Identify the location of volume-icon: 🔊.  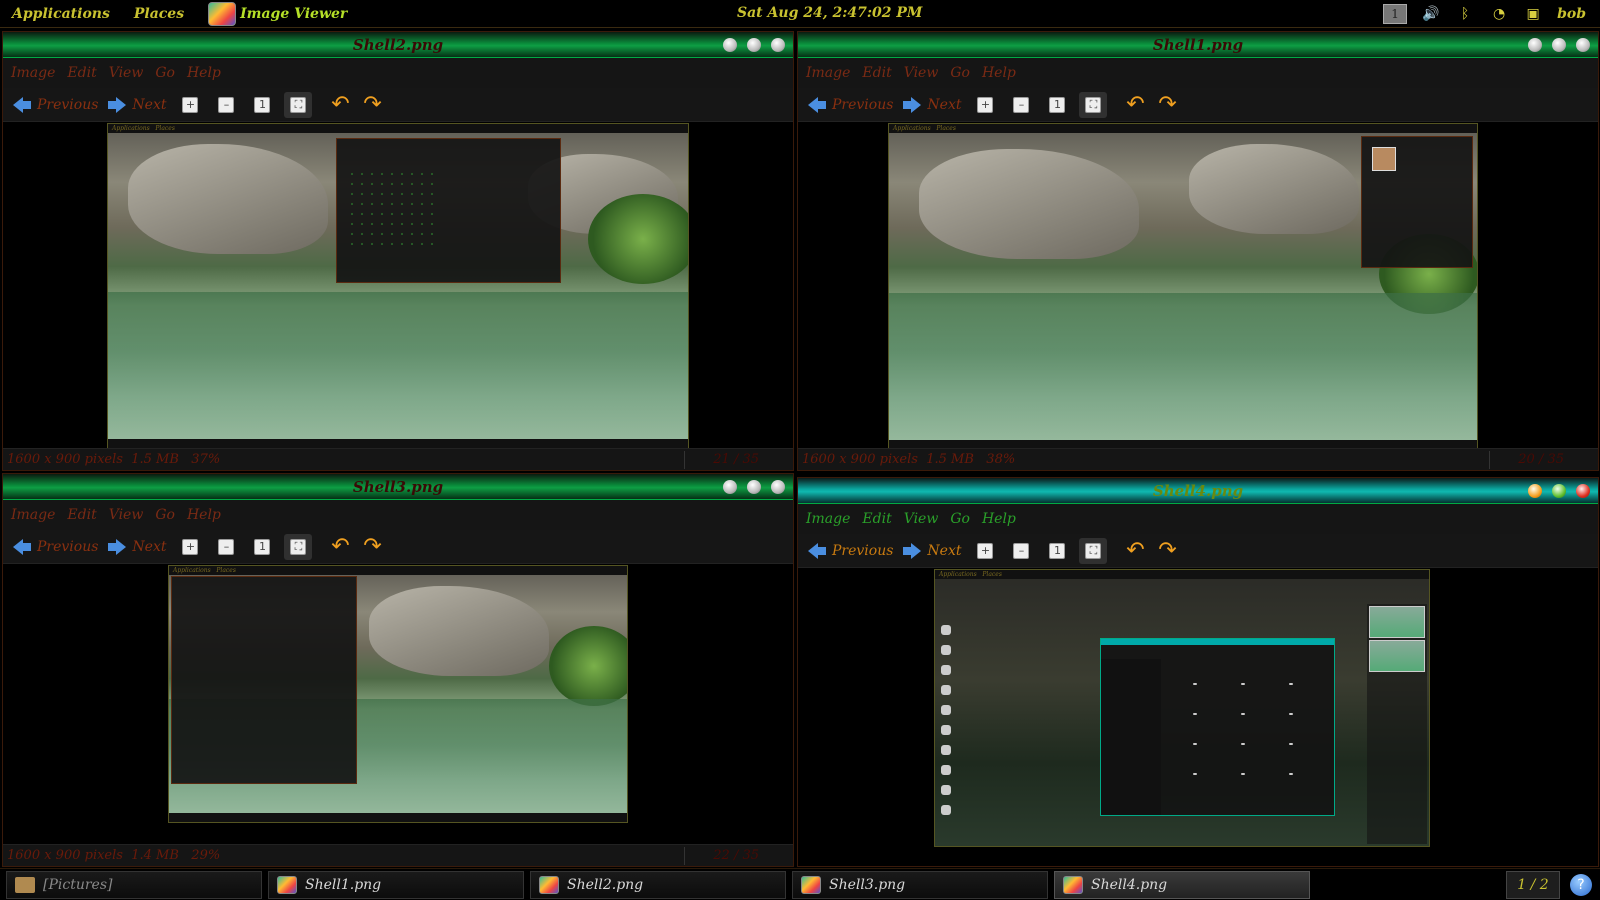
(1431, 14).